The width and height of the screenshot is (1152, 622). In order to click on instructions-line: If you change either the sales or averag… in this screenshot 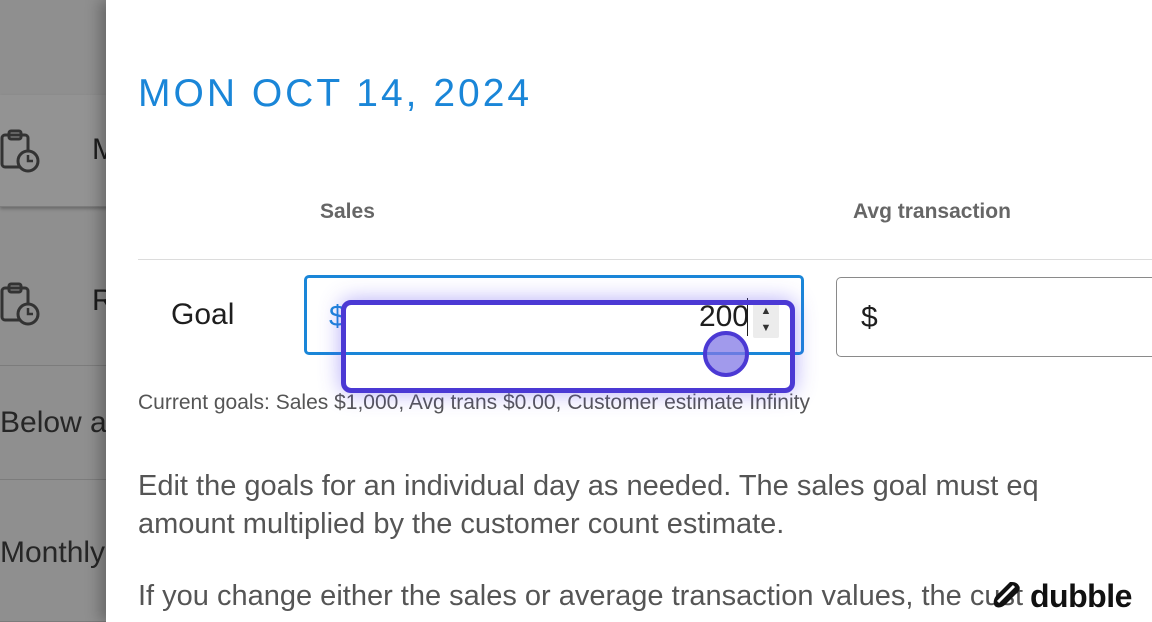, I will do `click(581, 596)`.